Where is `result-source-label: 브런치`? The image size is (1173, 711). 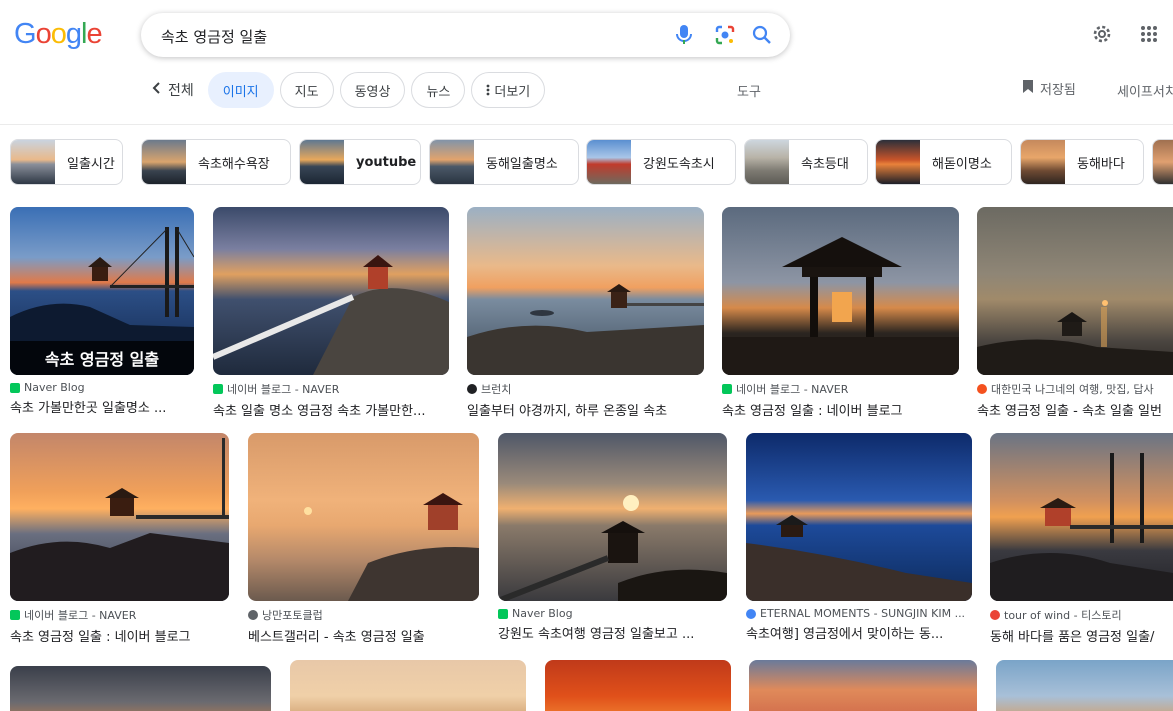
result-source-label: 브런치 is located at coordinates (496, 389).